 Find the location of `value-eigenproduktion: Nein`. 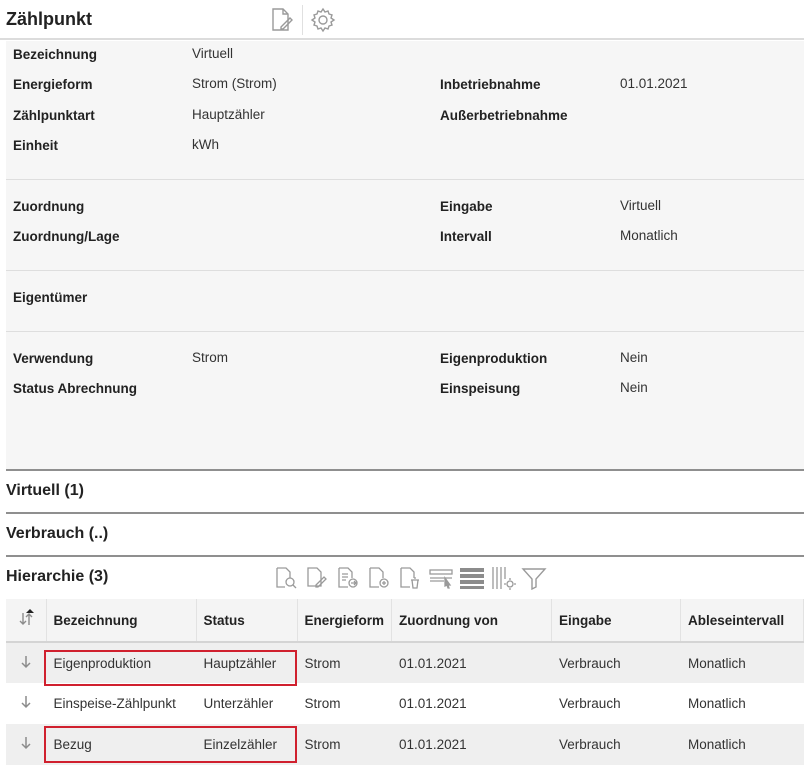

value-eigenproduktion: Nein is located at coordinates (634, 357).